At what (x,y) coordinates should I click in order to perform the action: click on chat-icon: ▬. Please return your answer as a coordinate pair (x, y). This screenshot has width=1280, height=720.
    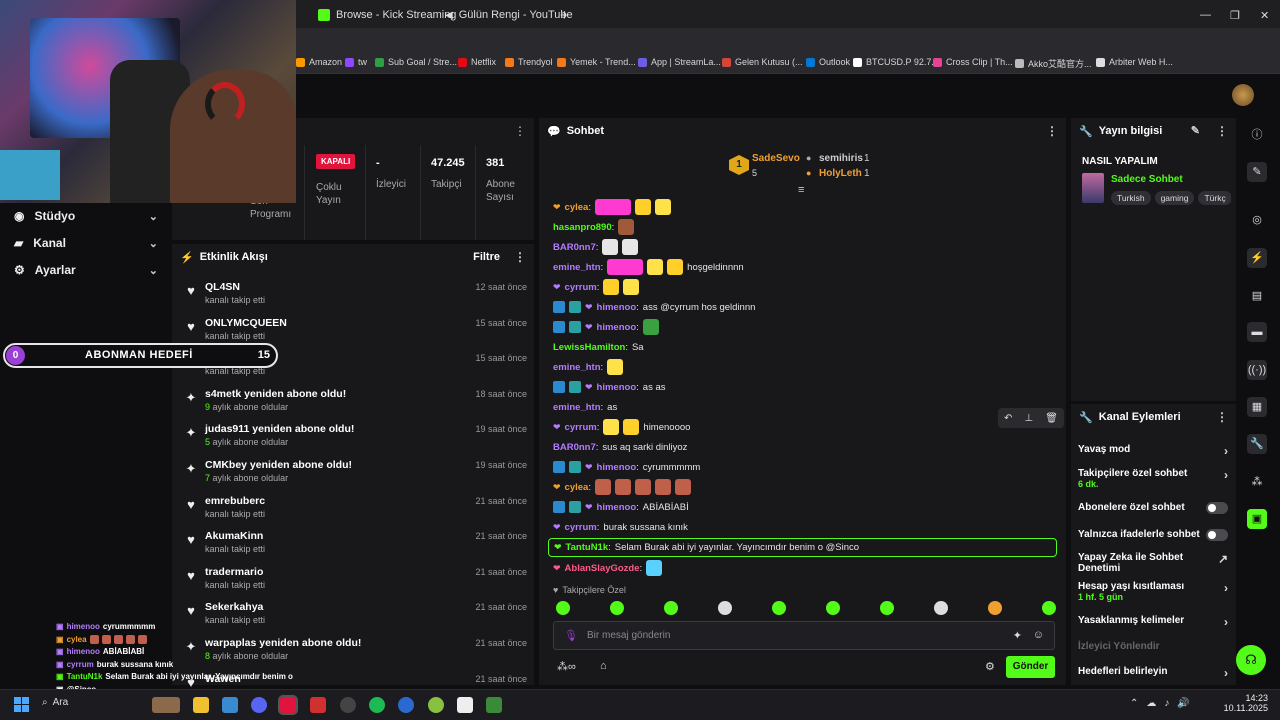
    Looking at the image, I should click on (1257, 332).